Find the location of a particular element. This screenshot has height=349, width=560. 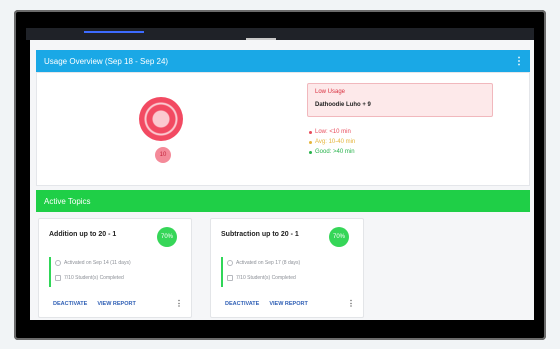

low-usage-title: Low Usage is located at coordinates (330, 92).